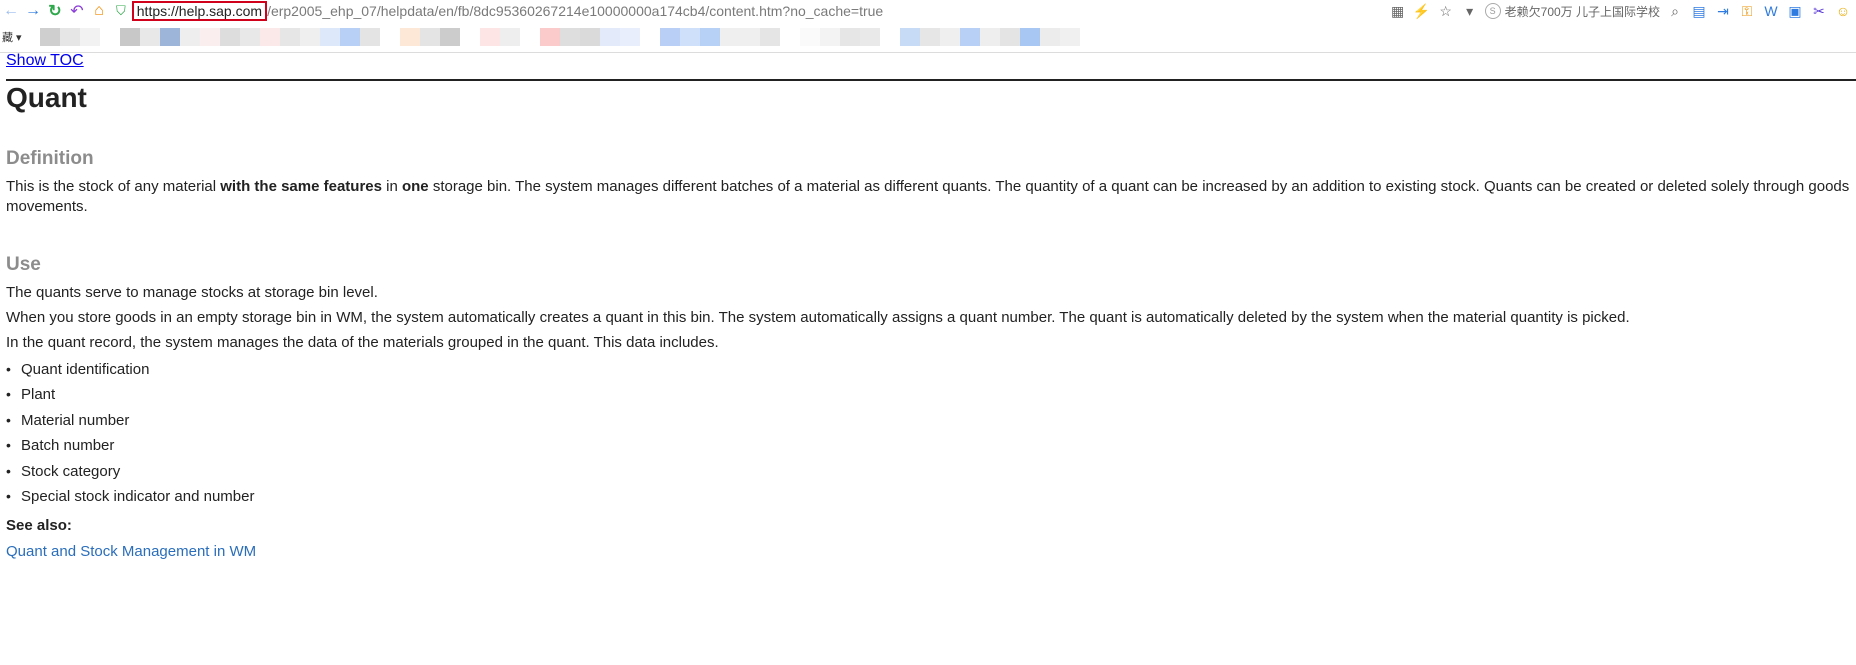  Describe the element at coordinates (46, 97) in the screenshot. I see `page-title: Quant` at that location.